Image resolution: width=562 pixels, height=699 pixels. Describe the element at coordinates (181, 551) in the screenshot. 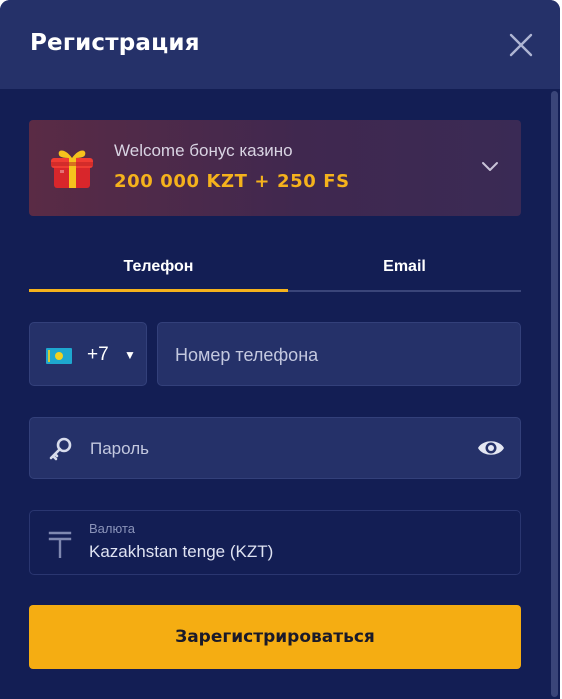

I see `currency-value: Kazakhstan tenge (KZT)` at that location.